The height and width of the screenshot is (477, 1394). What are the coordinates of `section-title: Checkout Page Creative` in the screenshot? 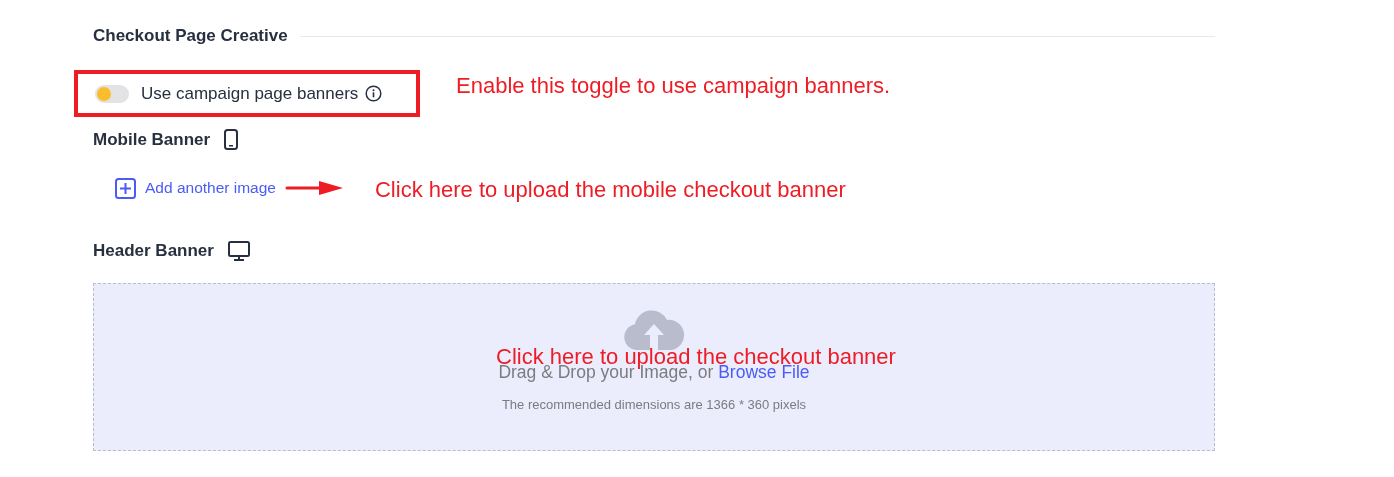 It's located at (190, 36).